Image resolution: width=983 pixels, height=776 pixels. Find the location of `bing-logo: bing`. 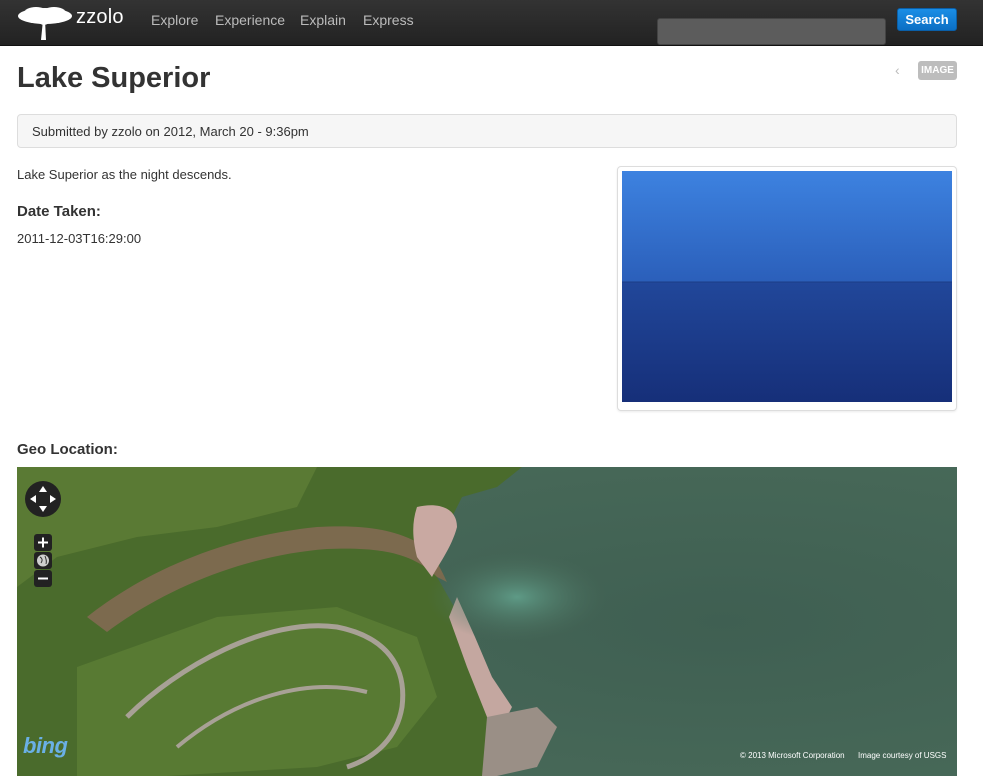

bing-logo: bing is located at coordinates (45, 746).